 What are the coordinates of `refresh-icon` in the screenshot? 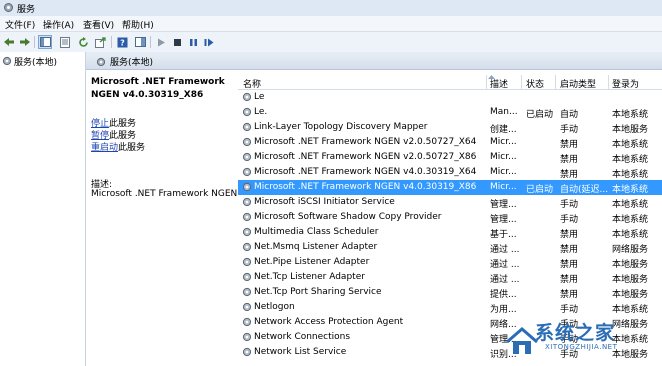 It's located at (83, 42).